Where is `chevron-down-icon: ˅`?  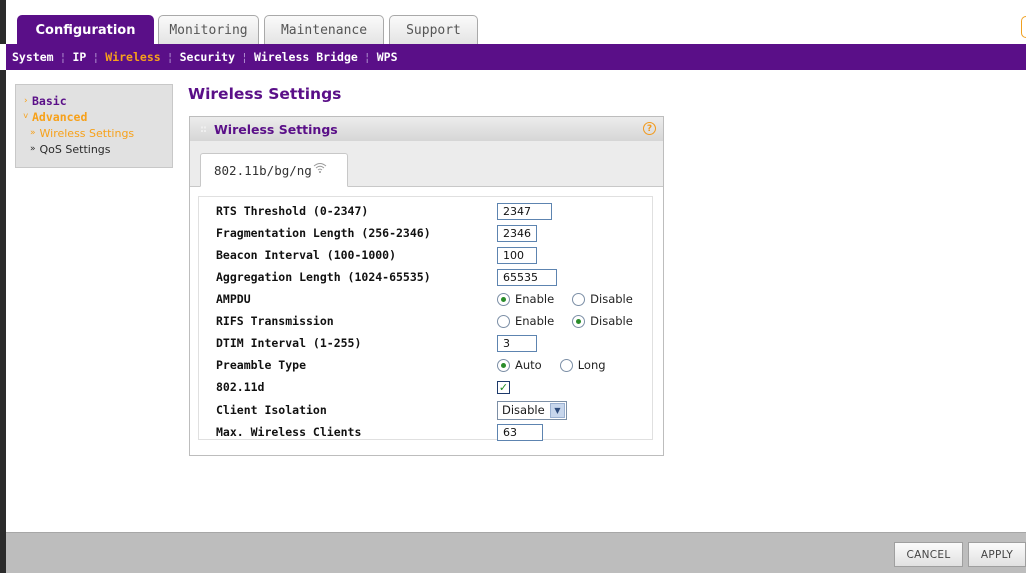 chevron-down-icon: ˅ is located at coordinates (26, 117).